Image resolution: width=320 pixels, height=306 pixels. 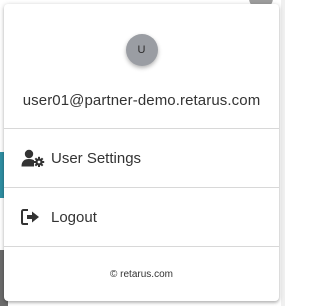 I want to click on user-settings-label: User Settings, so click(x=96, y=158).